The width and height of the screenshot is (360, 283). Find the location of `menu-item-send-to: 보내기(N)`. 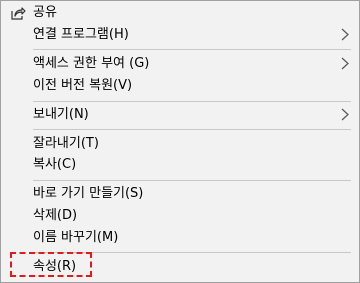

menu-item-send-to: 보내기(N) is located at coordinates (180, 114).